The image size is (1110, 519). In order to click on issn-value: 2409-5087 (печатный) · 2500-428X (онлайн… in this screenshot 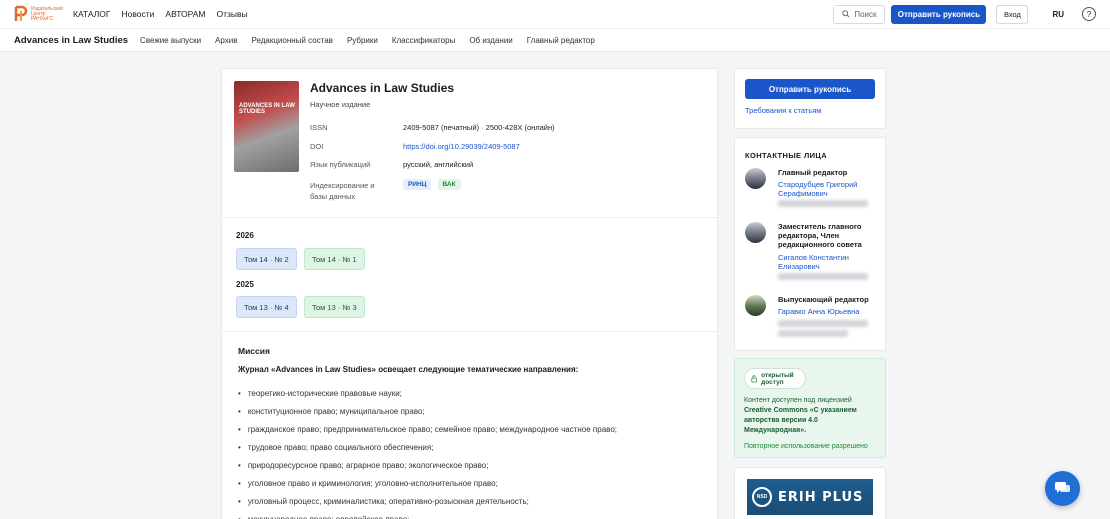, I will do `click(479, 127)`.